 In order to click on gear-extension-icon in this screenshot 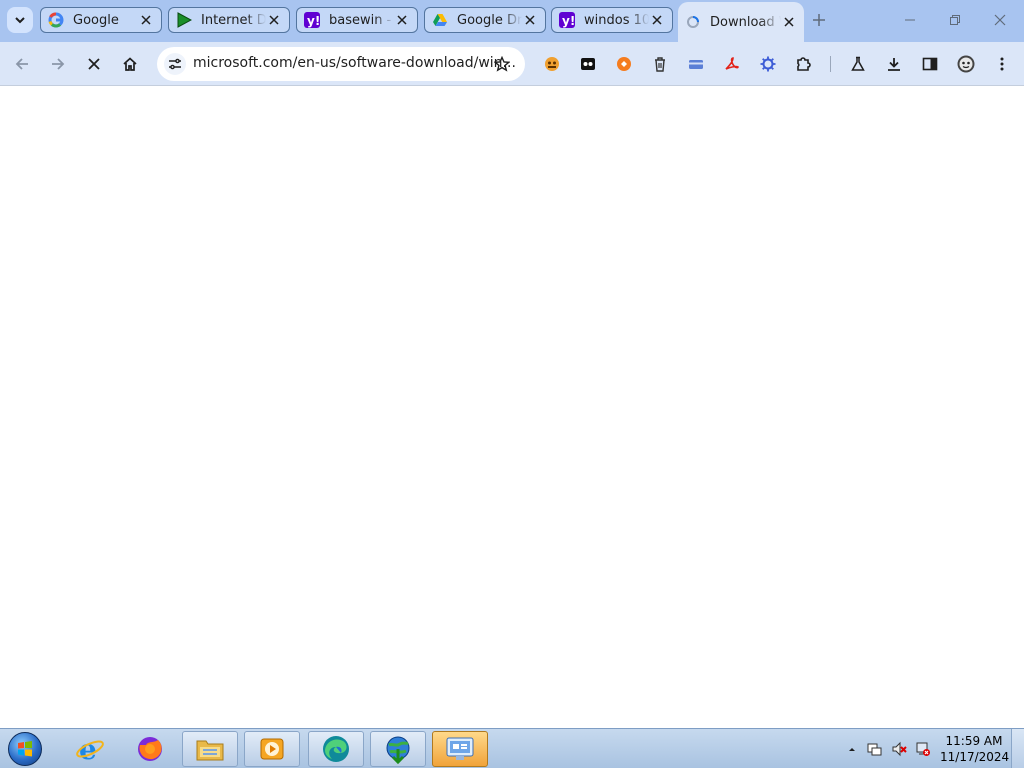, I will do `click(768, 64)`.